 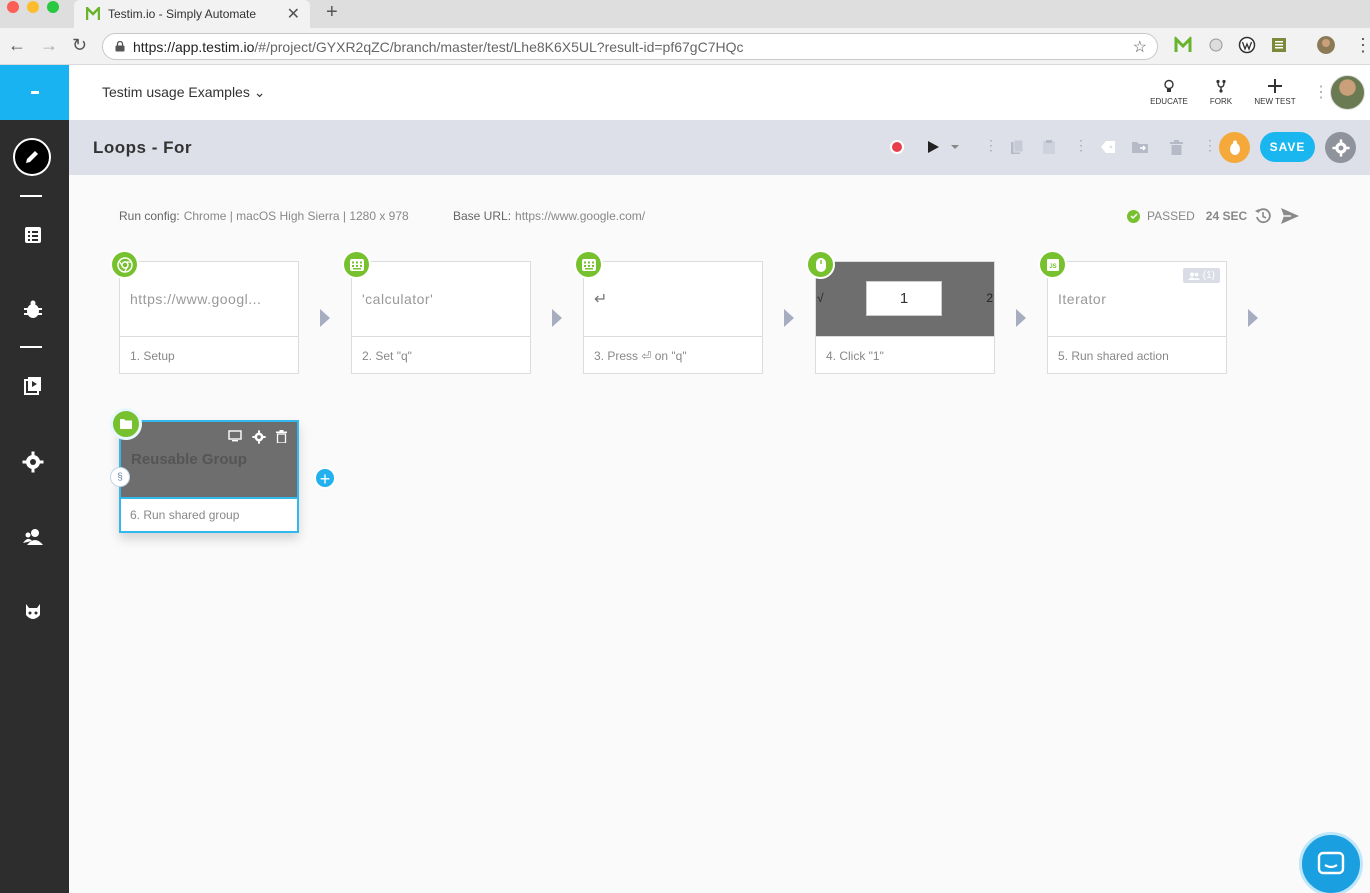 I want to click on step-card-press-enter: ↵ 3. Press ⏎ on "q", so click(x=673, y=317).